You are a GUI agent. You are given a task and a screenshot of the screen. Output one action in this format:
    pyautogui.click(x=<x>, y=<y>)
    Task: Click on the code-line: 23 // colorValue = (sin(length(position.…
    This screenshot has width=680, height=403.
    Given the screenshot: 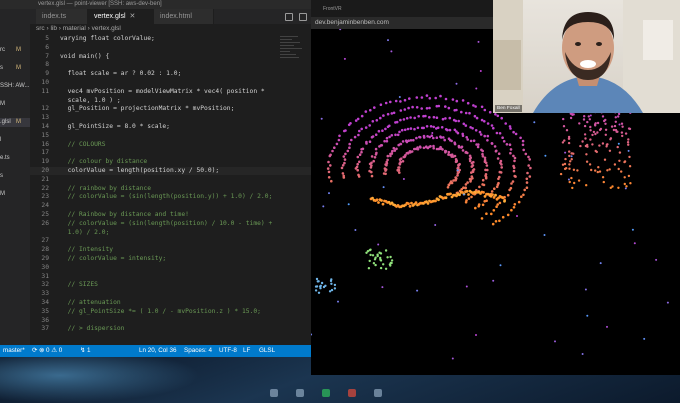 What is the action you would take?
    pyautogui.click(x=170, y=197)
    